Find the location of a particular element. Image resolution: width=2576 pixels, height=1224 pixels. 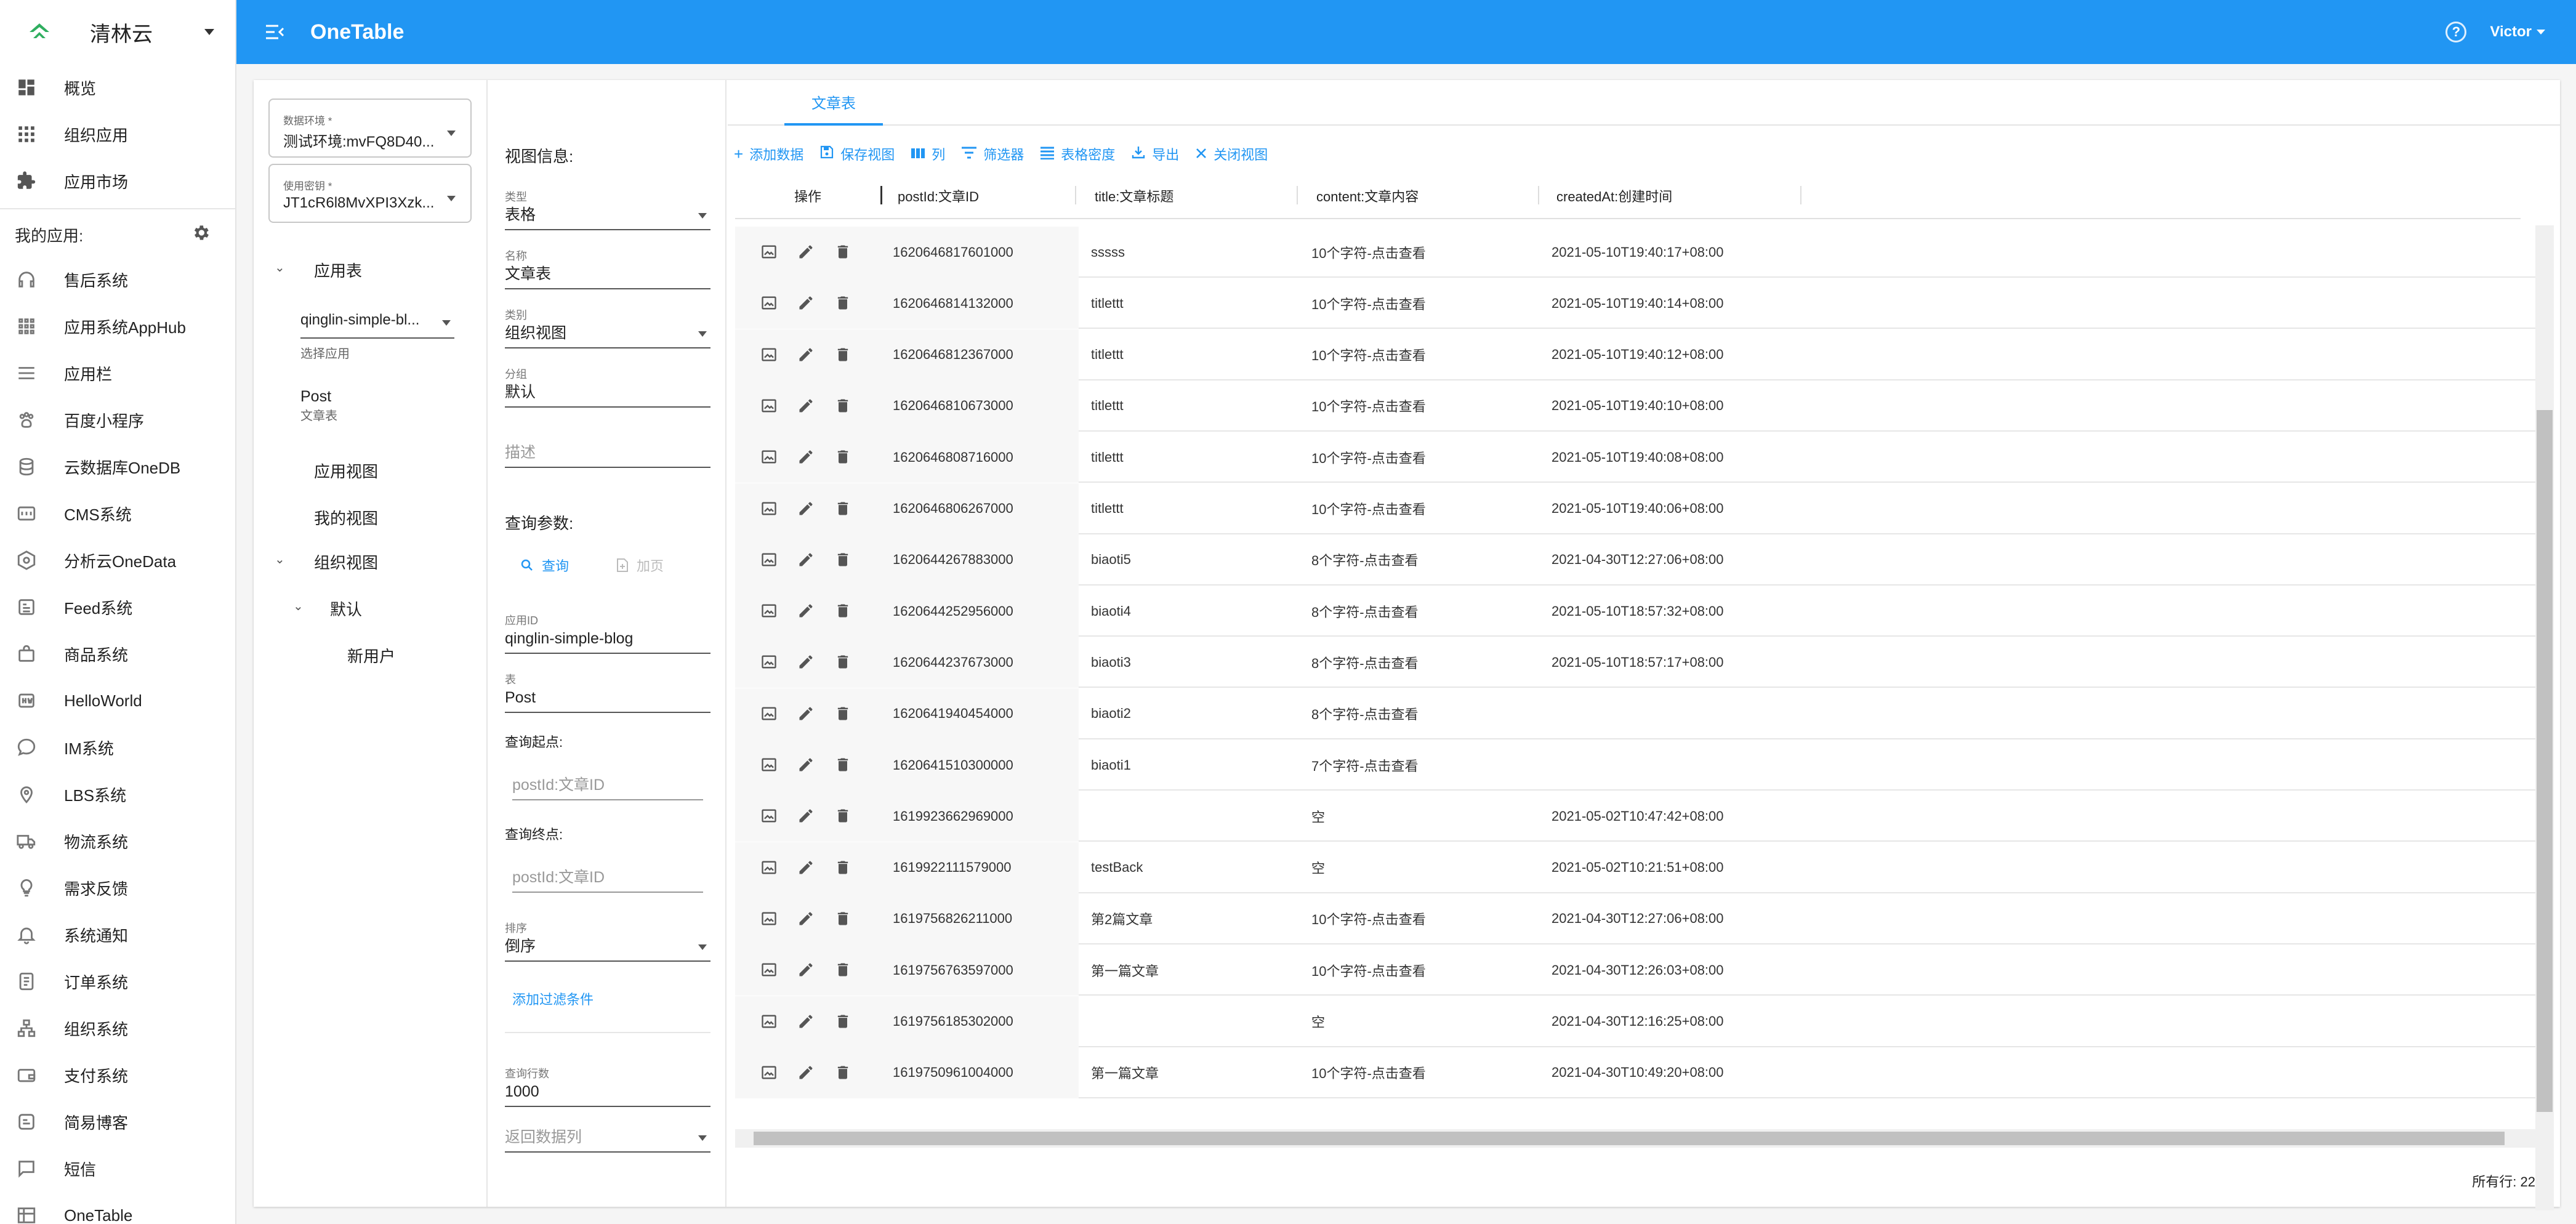

column-header-content: content:文章内容 is located at coordinates (1367, 195).